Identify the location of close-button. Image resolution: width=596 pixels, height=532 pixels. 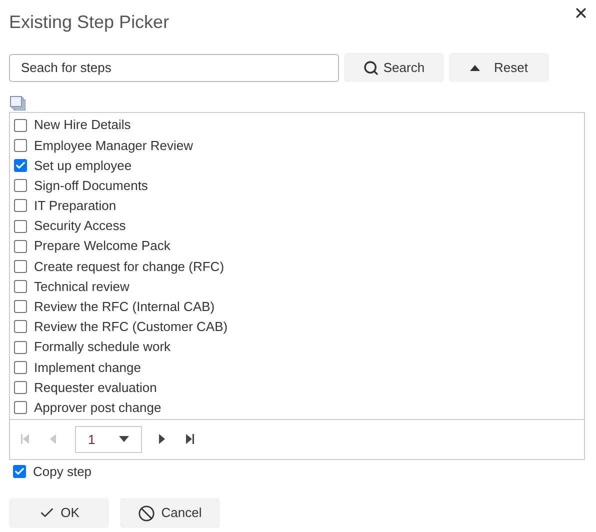
(581, 13).